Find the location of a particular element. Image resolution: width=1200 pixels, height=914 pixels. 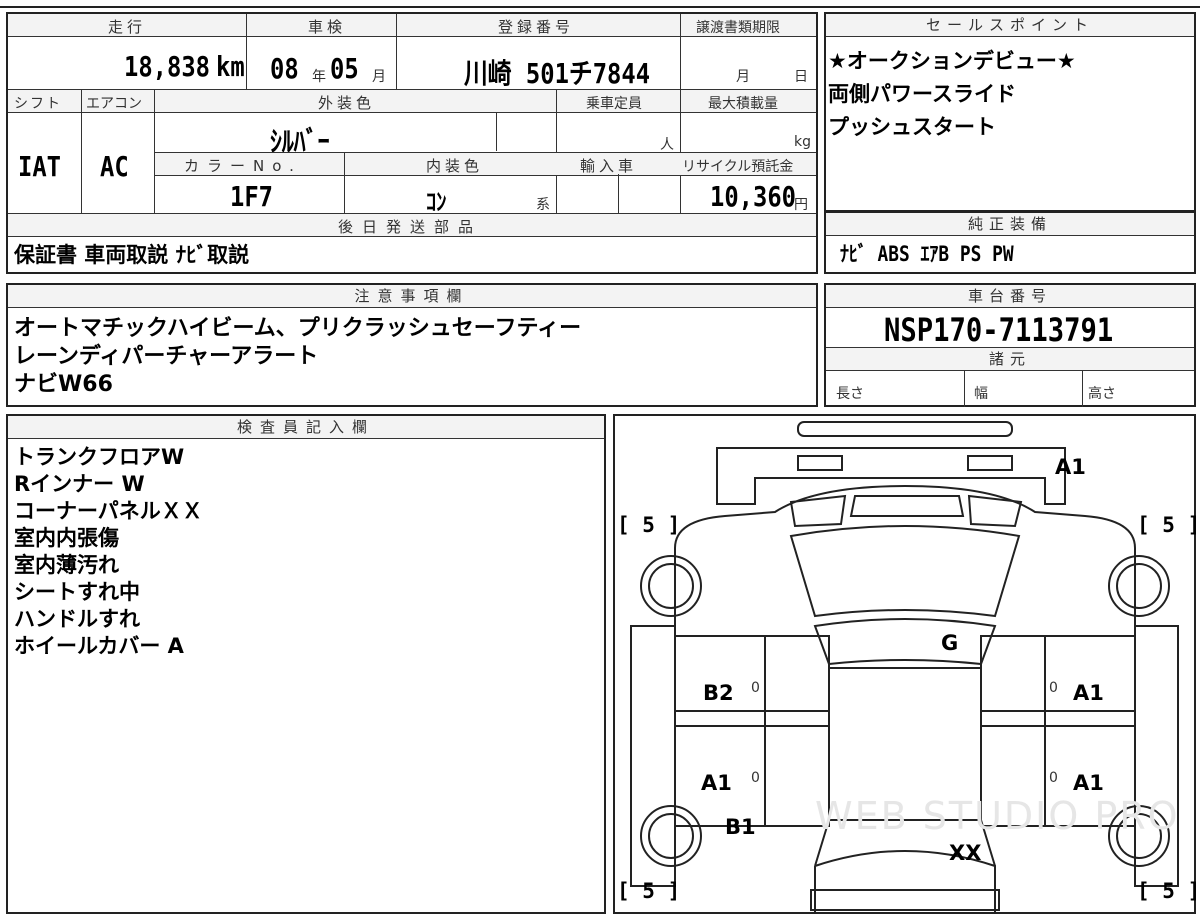

sales-point-line: ★オークションデビュー★ is located at coordinates (952, 61).